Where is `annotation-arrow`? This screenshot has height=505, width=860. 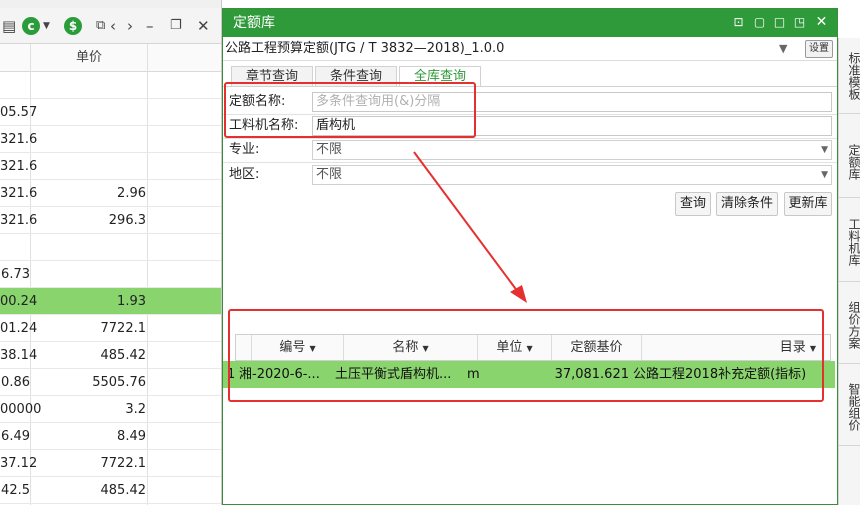
annotation-arrow is located at coordinates (470, 227).